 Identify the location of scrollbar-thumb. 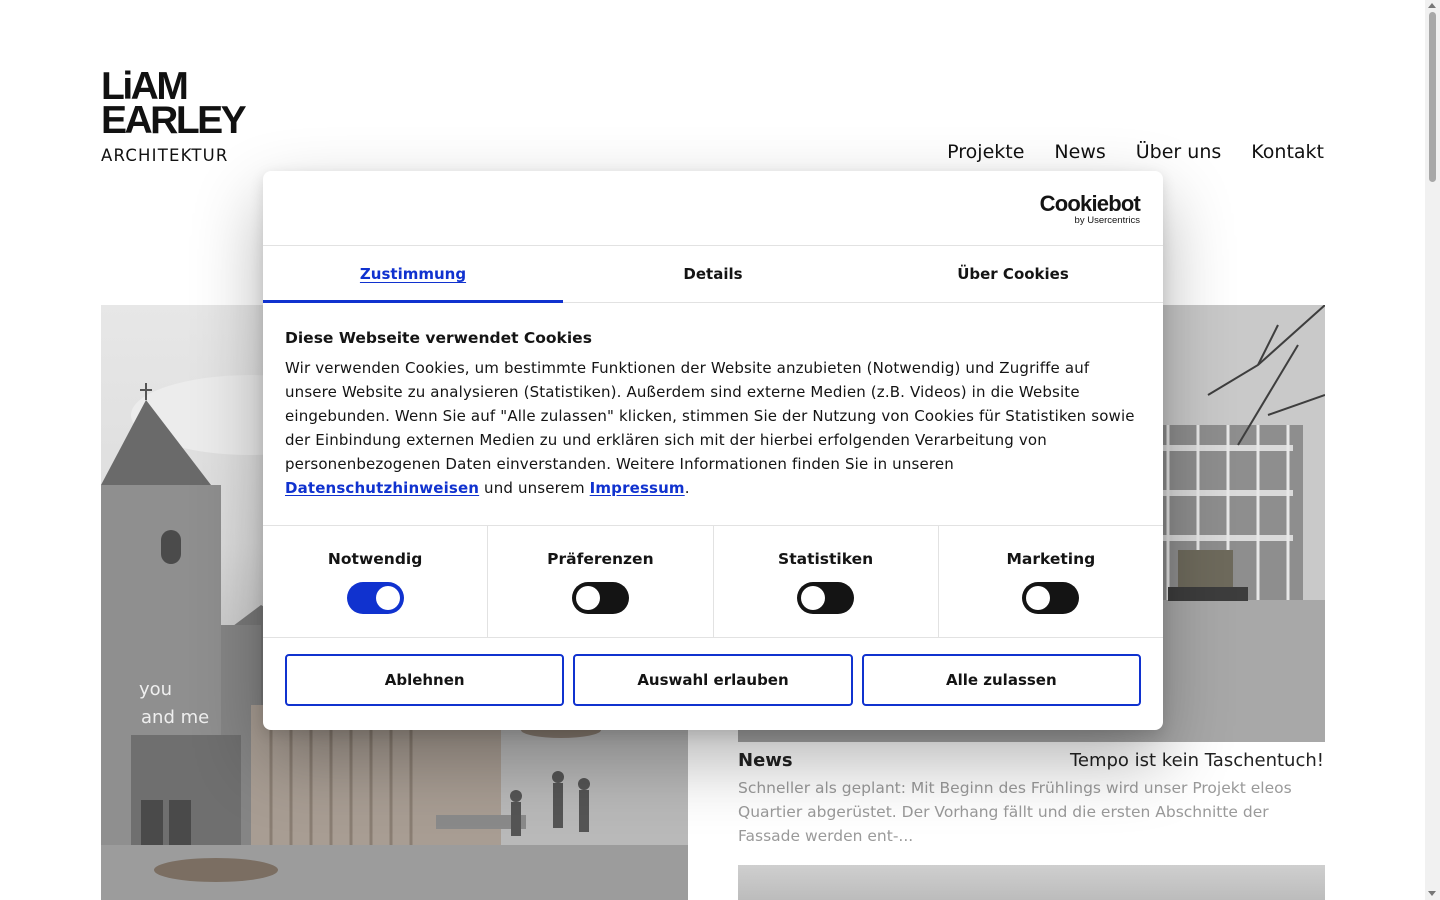
(1432, 97).